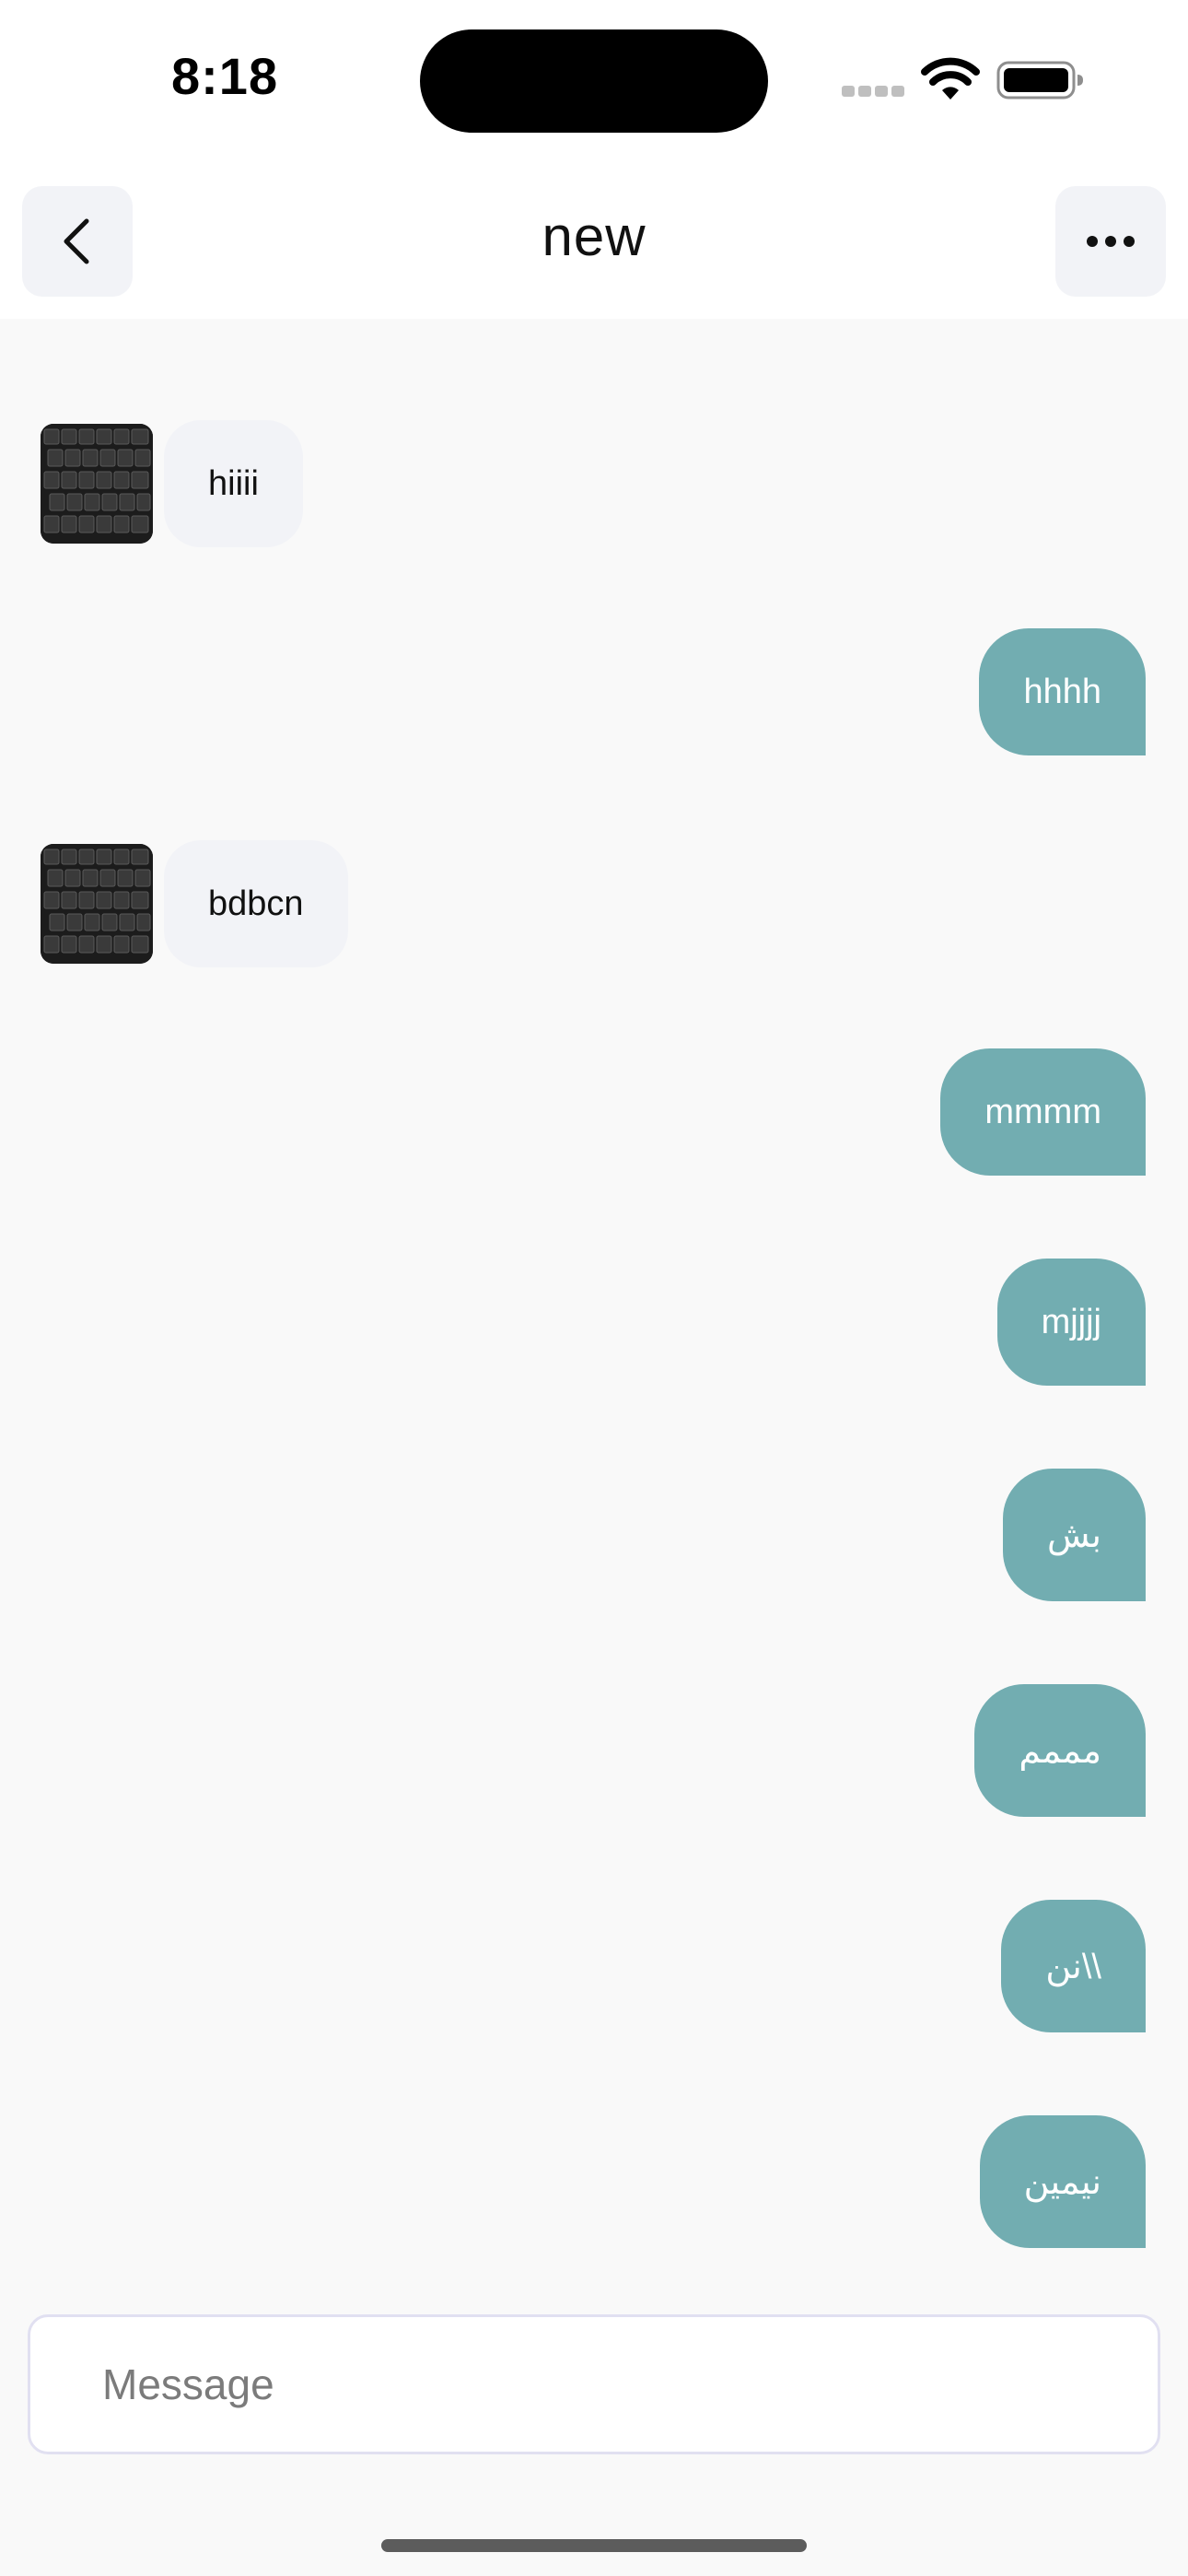 This screenshot has width=1188, height=2576. Describe the element at coordinates (233, 484) in the screenshot. I see `message-bubble-incoming: hiiii` at that location.